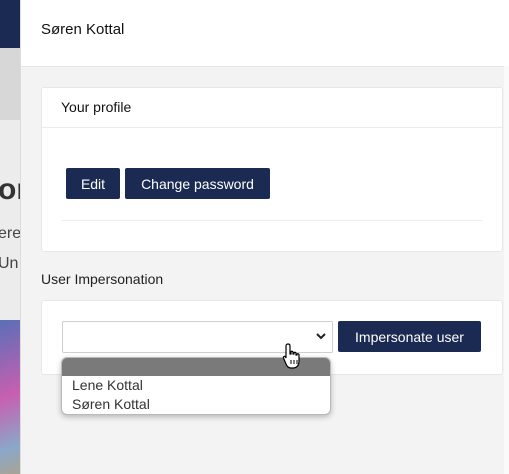  Describe the element at coordinates (291, 356) in the screenshot. I see `hand-cursor-icon` at that location.